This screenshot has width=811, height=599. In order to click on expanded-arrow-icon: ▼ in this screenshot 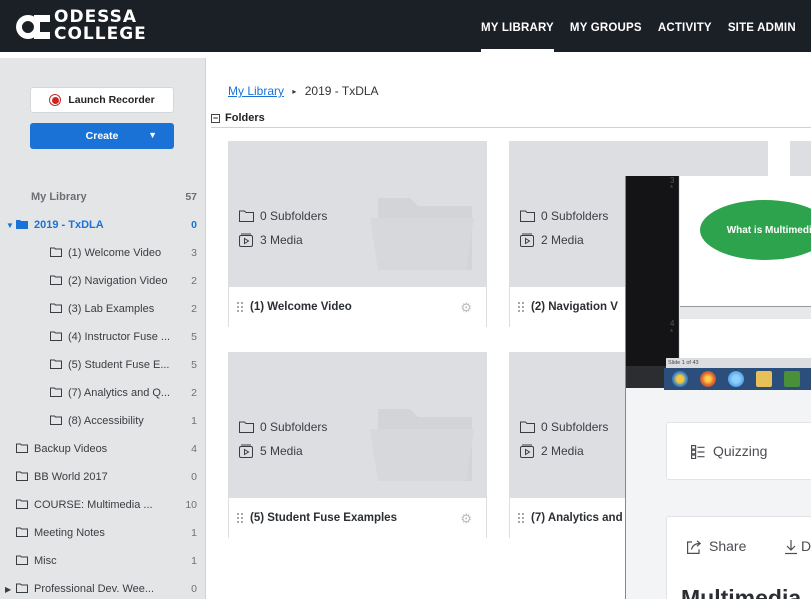, I will do `click(10, 225)`.